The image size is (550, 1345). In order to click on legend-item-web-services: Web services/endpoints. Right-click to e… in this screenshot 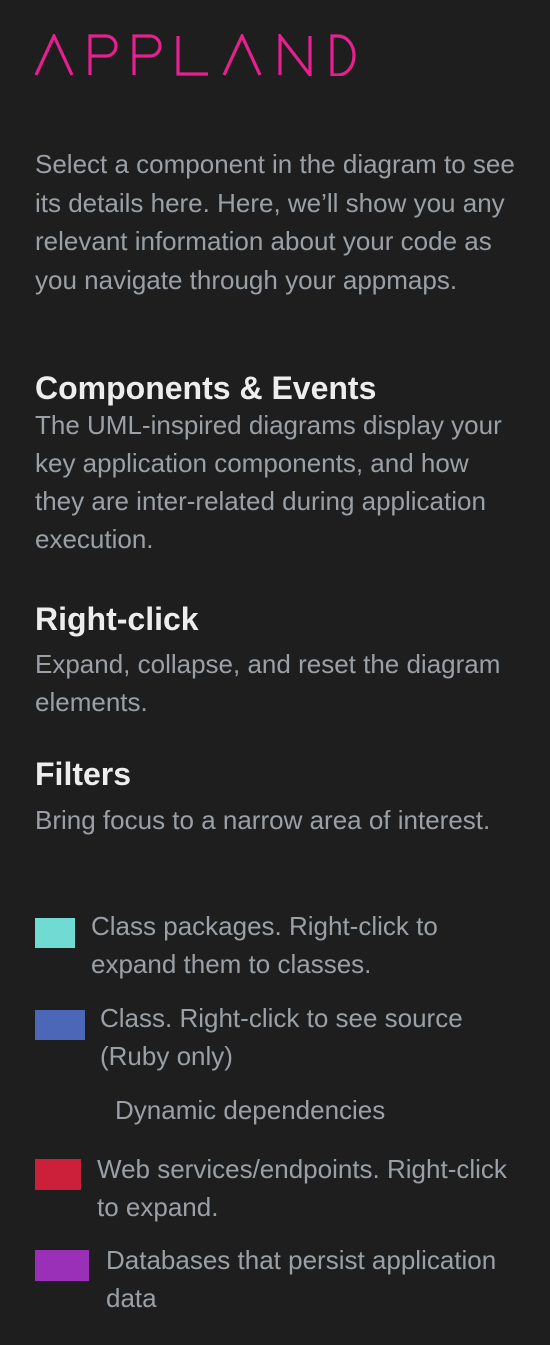, I will do `click(277, 1189)`.